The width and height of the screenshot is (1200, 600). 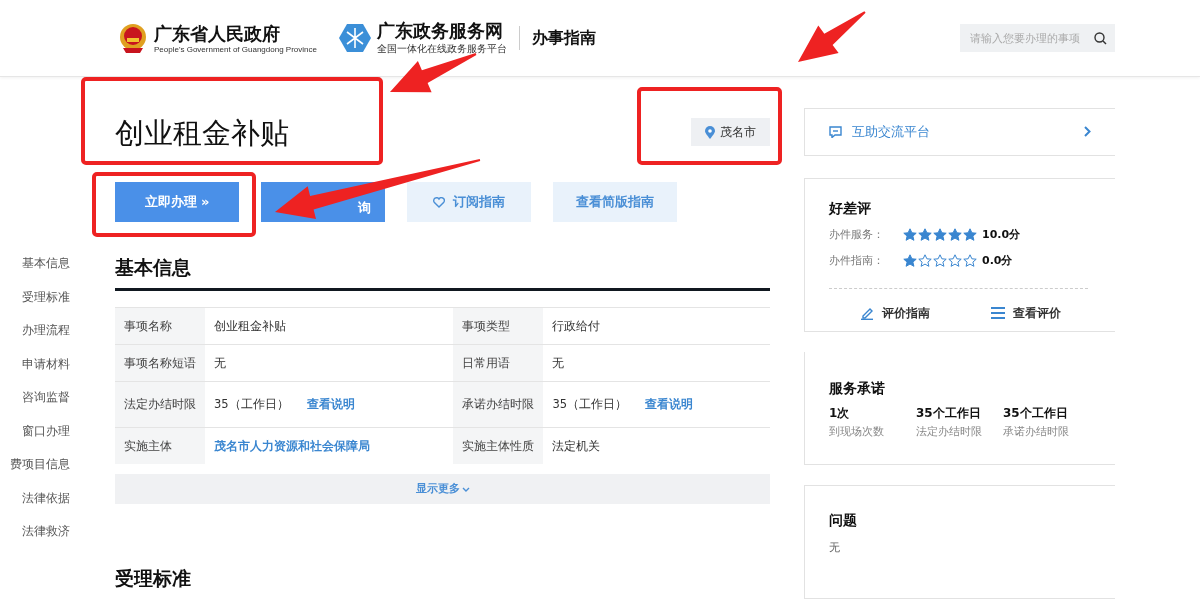 What do you see at coordinates (160, 363) in the screenshot?
I see `field-label: 事项名称短语` at bounding box center [160, 363].